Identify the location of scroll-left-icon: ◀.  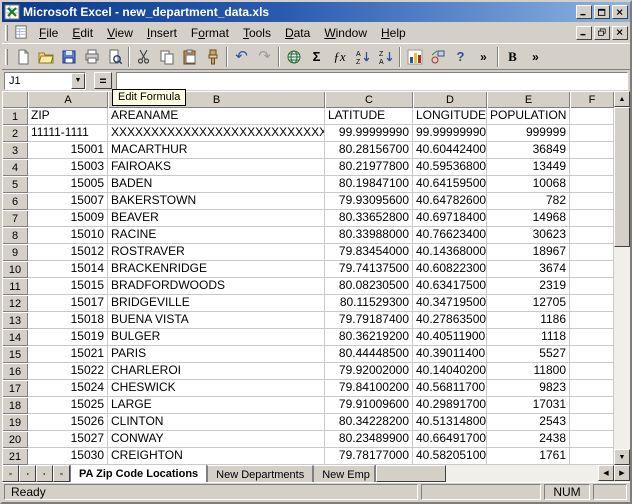
(606, 473).